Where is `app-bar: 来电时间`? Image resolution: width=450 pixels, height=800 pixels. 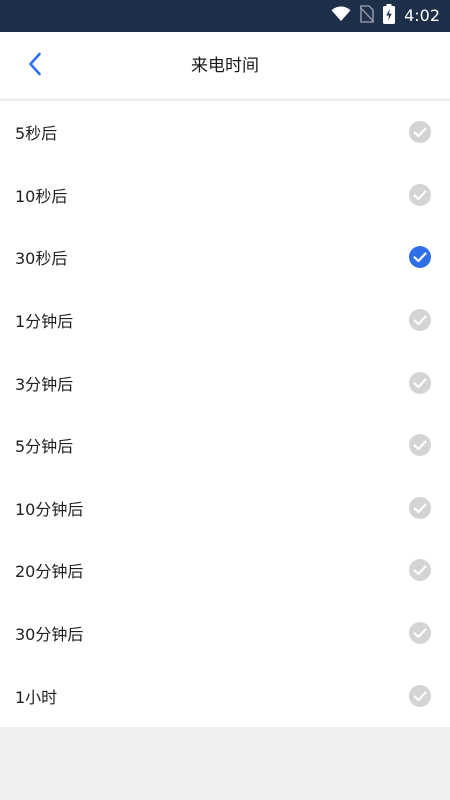 app-bar: 来电时间 is located at coordinates (225, 66).